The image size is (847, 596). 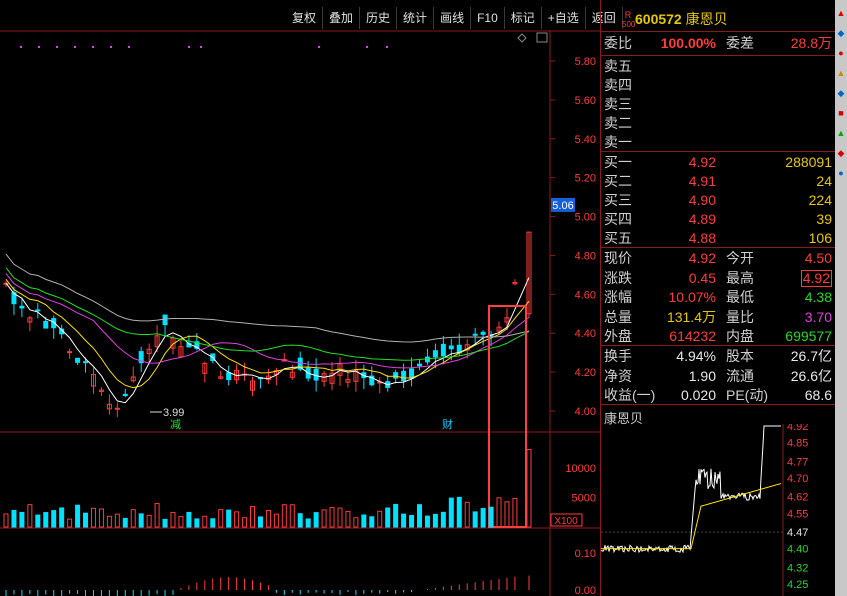 I want to click on volume-axis-label: 5000, so click(x=584, y=499).